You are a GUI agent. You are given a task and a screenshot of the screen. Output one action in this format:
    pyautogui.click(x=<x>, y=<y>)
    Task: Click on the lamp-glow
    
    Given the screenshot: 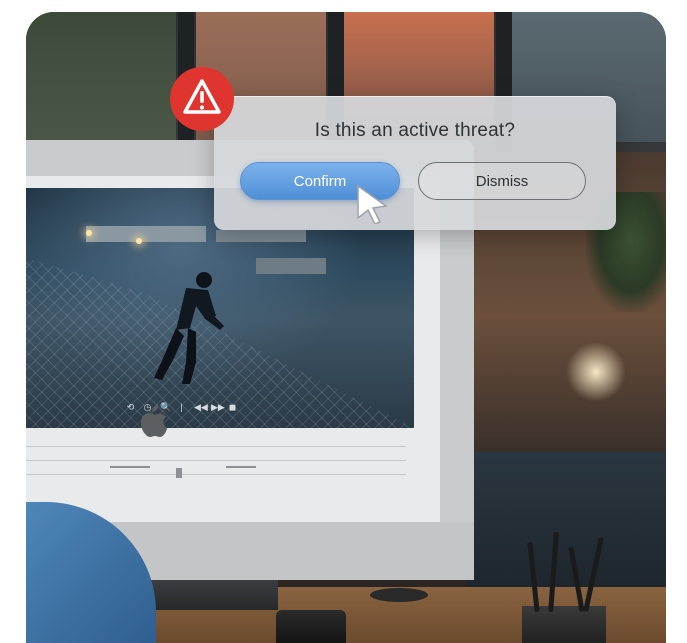 What is the action you would take?
    pyautogui.click(x=596, y=372)
    